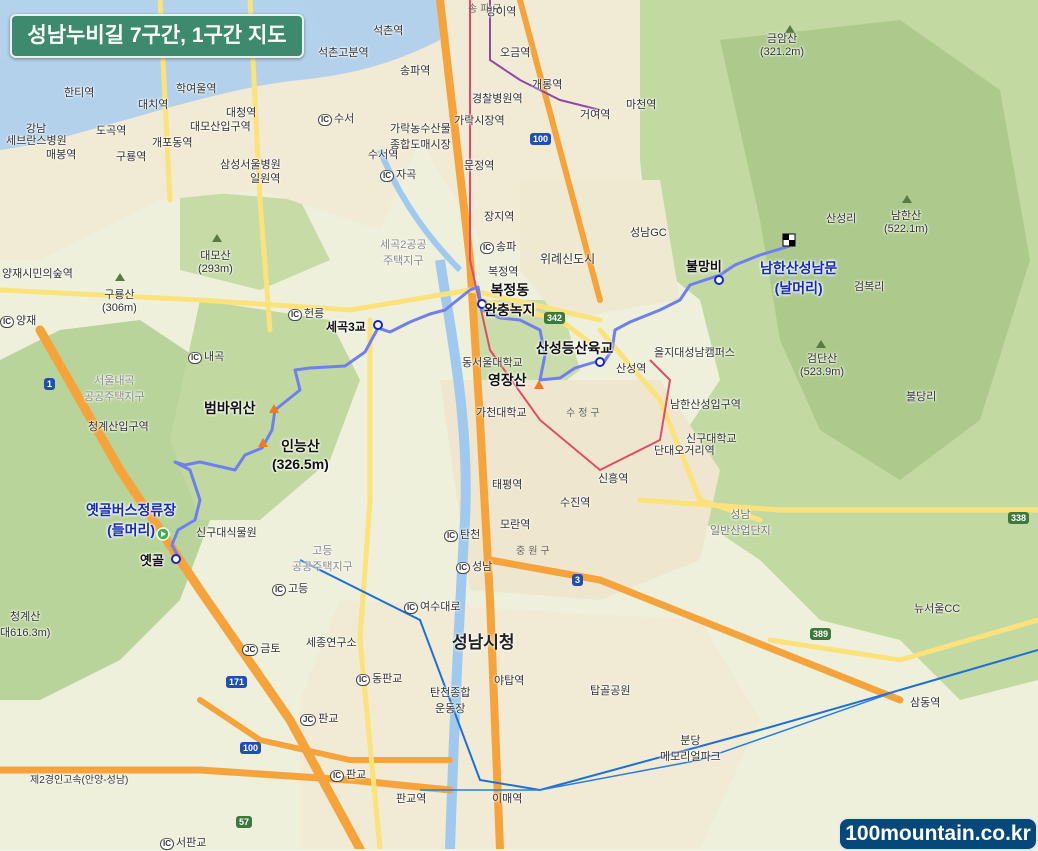 The image size is (1038, 851). I want to click on ic-suseo: IC 수서, so click(336, 118).